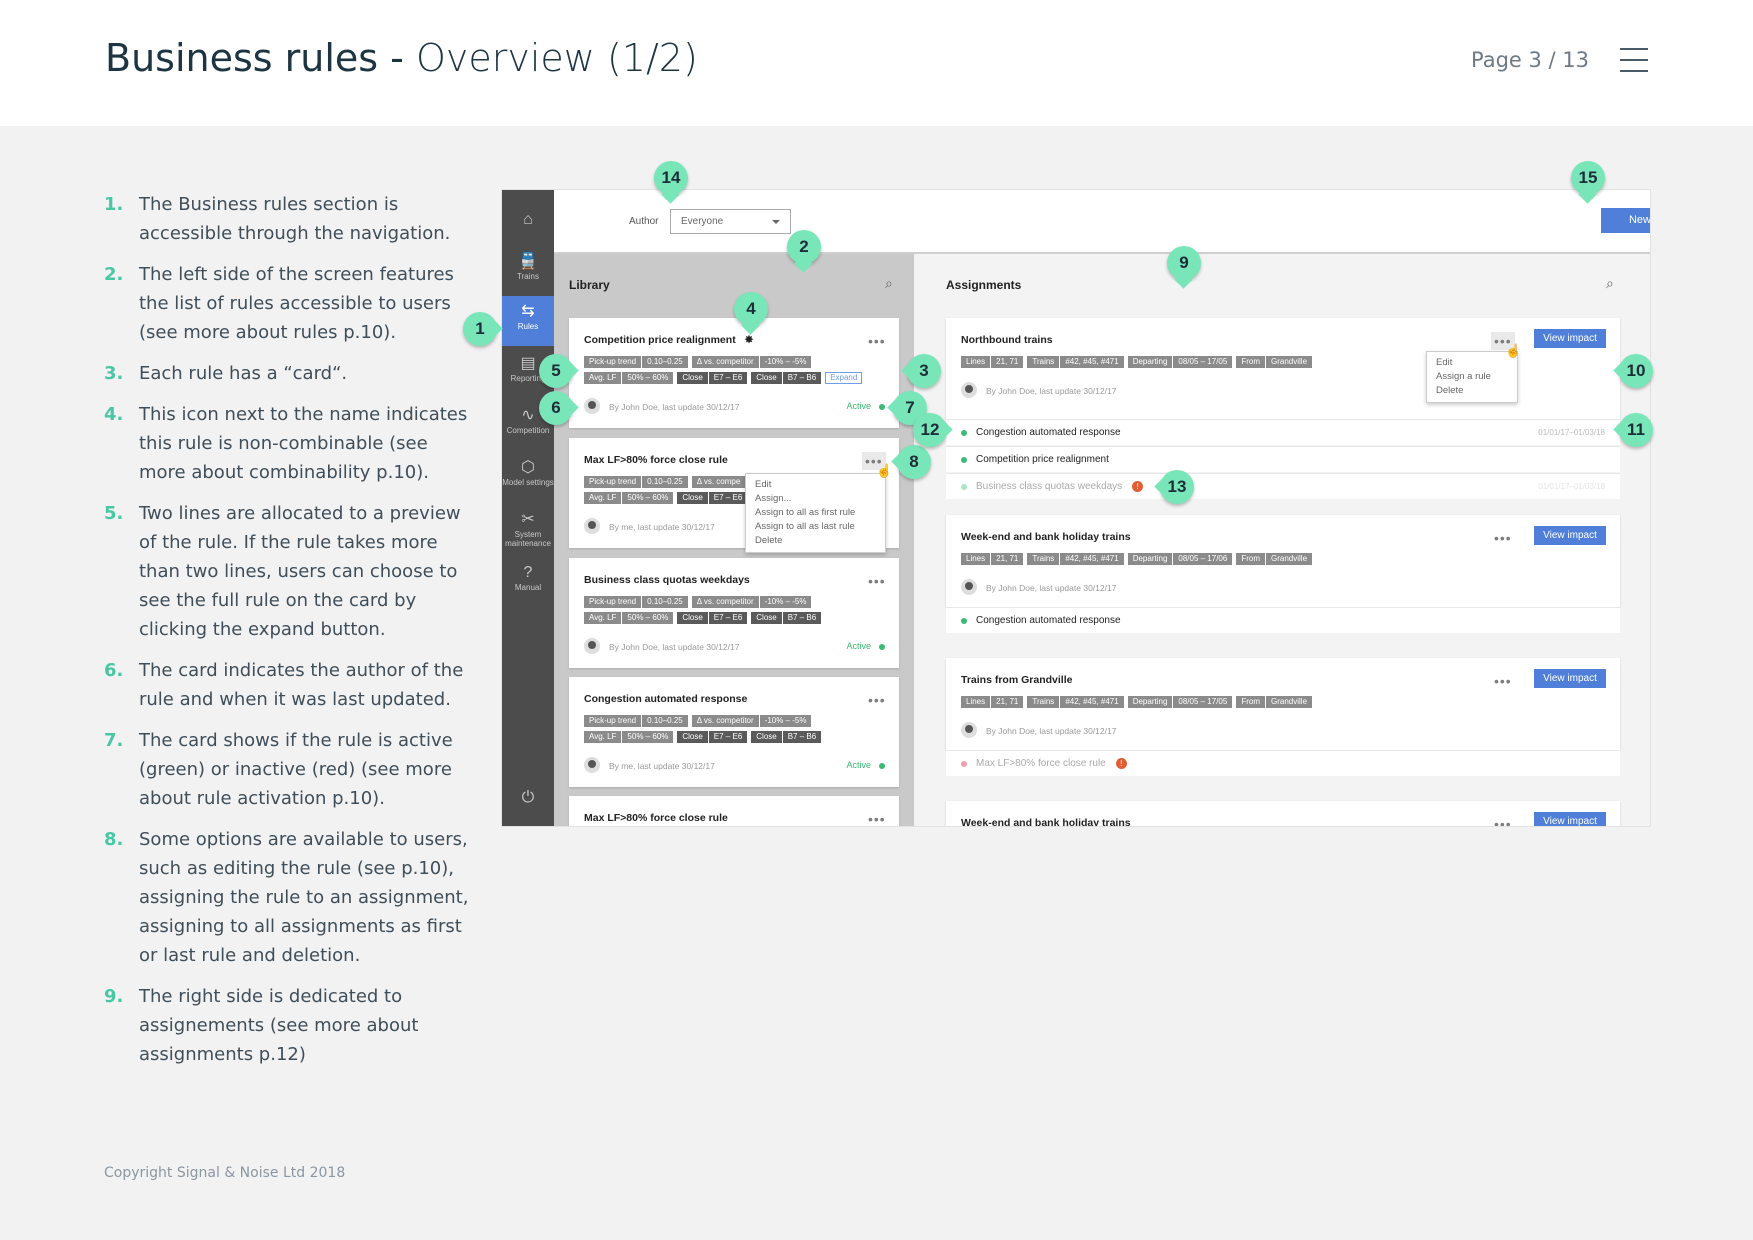  Describe the element at coordinates (114, 414) in the screenshot. I see `note-number: 4.` at that location.